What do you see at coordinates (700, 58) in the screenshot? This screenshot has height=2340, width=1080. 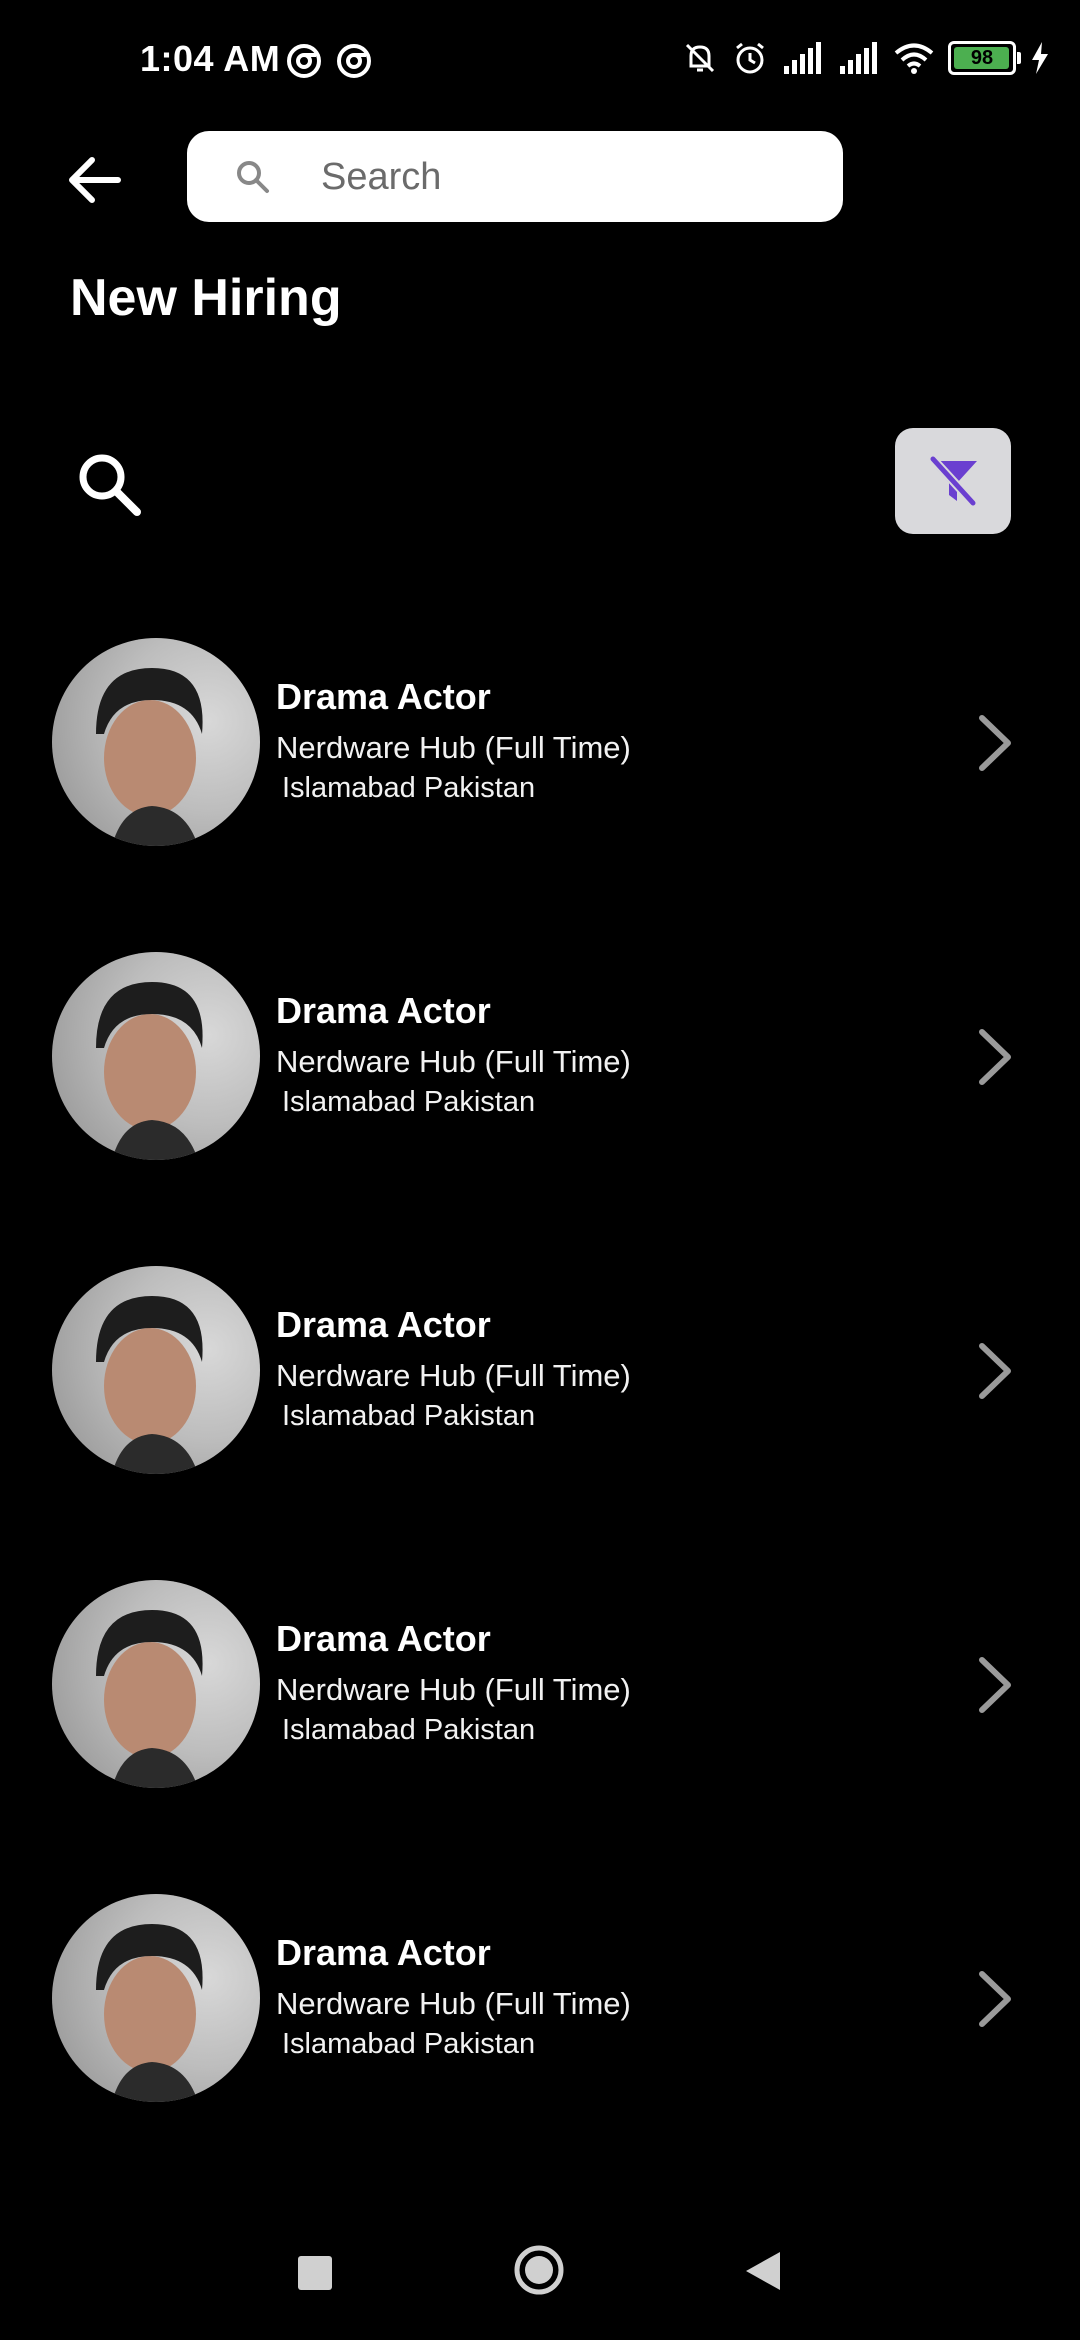 I see `mute-icon` at bounding box center [700, 58].